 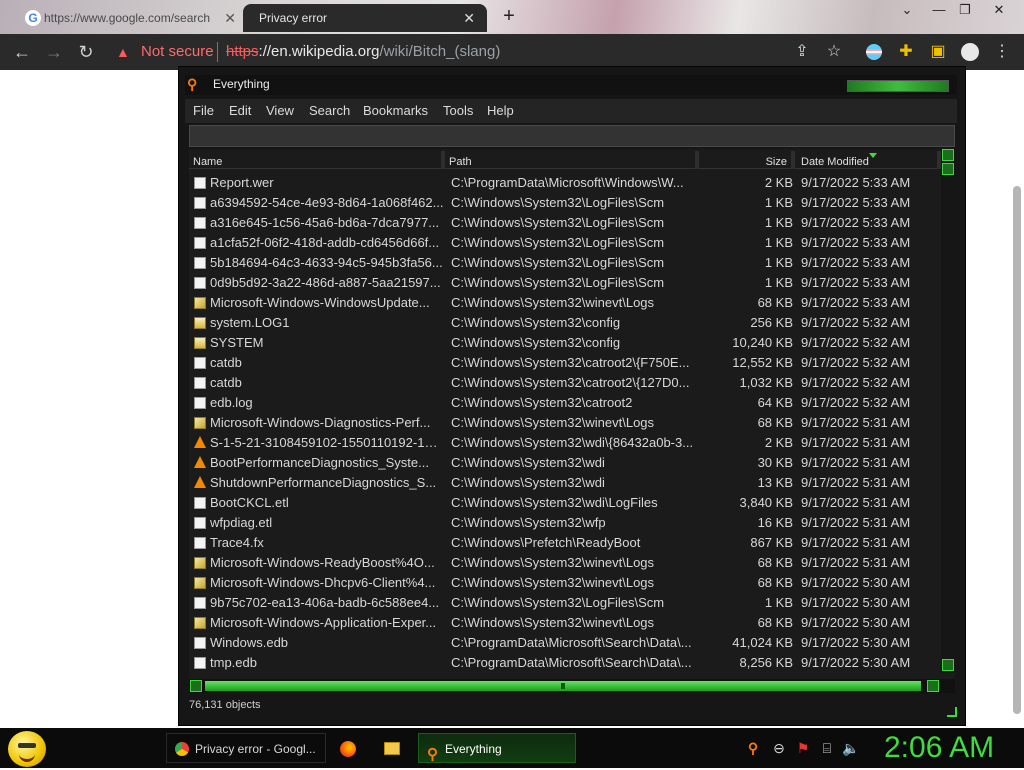 I want to click on scroll-down-button, so click(x=948, y=665).